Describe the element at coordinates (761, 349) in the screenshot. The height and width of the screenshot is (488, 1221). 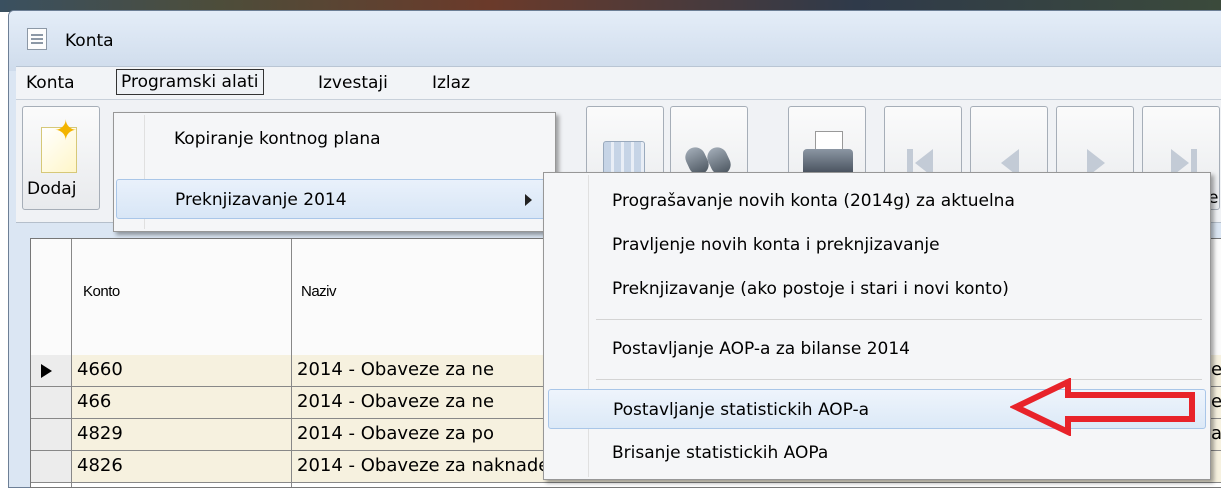
I see `submenu-item-label: Postavljanje AOP-a za bilanse 2014` at that location.